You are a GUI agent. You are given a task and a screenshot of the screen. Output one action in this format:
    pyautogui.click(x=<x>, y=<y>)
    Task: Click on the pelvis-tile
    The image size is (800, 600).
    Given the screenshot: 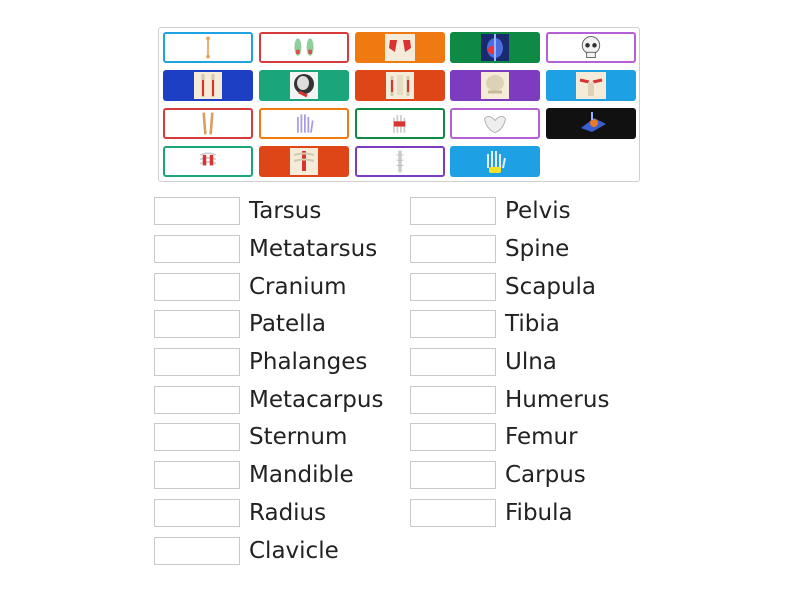 What is the action you would take?
    pyautogui.click(x=495, y=123)
    